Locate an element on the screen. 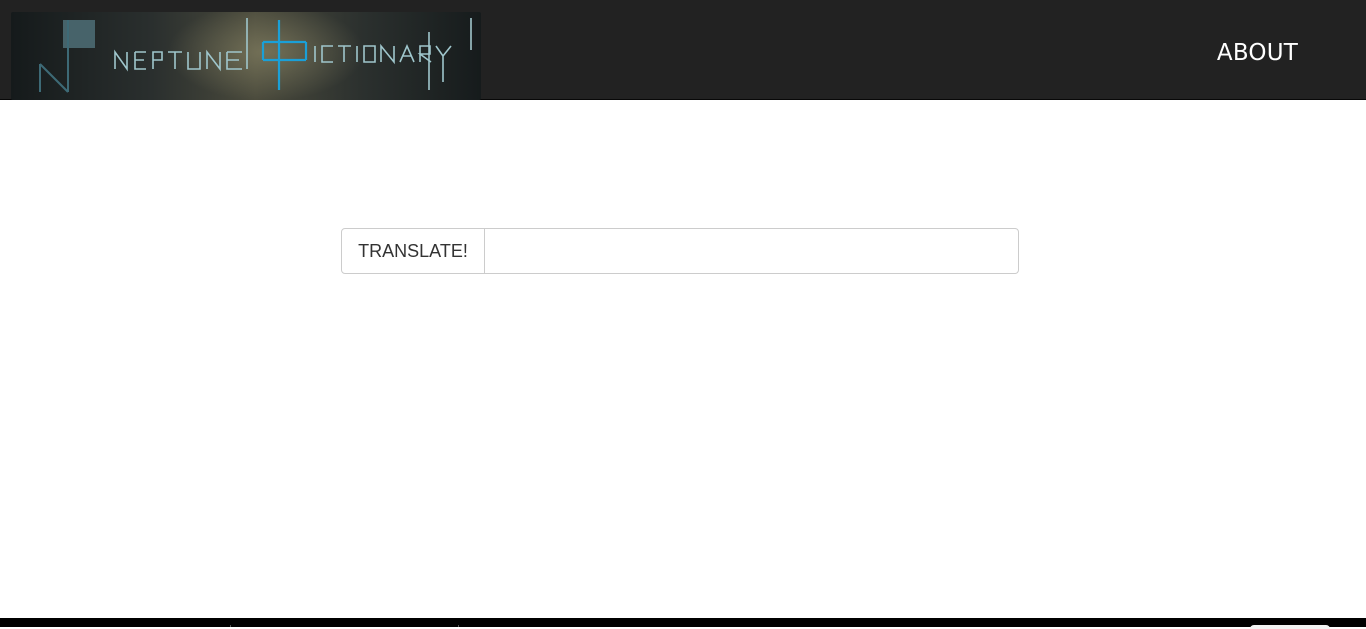 This screenshot has width=1366, height=629. translate-form: TRANSLATE! is located at coordinates (680, 251).